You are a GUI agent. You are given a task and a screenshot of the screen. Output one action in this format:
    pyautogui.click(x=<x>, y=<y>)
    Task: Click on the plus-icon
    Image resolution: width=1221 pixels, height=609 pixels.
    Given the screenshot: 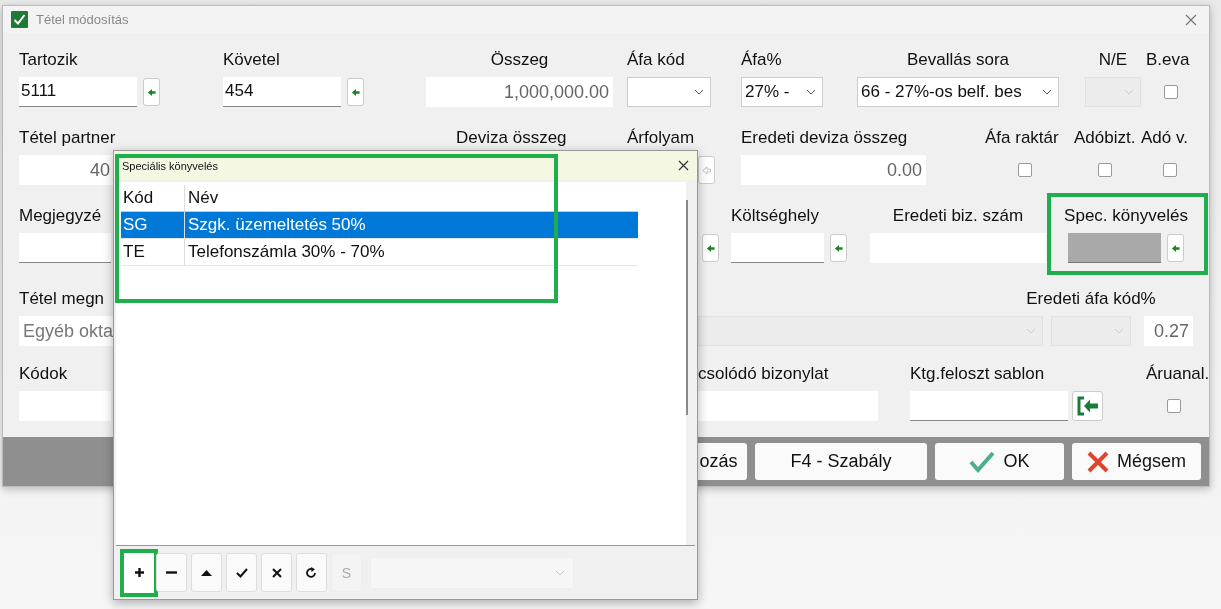 What is the action you would take?
    pyautogui.click(x=139, y=572)
    